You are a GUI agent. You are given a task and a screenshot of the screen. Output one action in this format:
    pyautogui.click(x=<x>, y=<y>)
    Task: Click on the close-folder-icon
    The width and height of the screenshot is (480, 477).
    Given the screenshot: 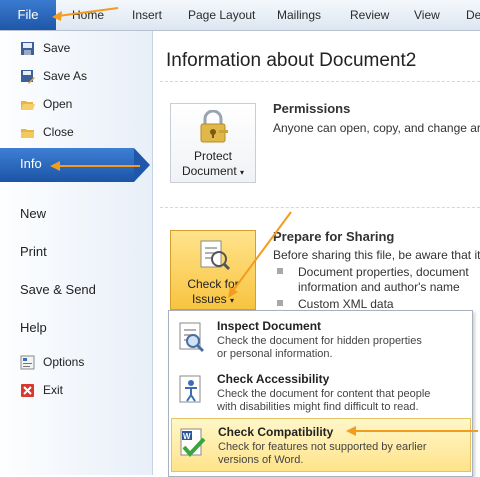 What is the action you would take?
    pyautogui.click(x=27, y=133)
    